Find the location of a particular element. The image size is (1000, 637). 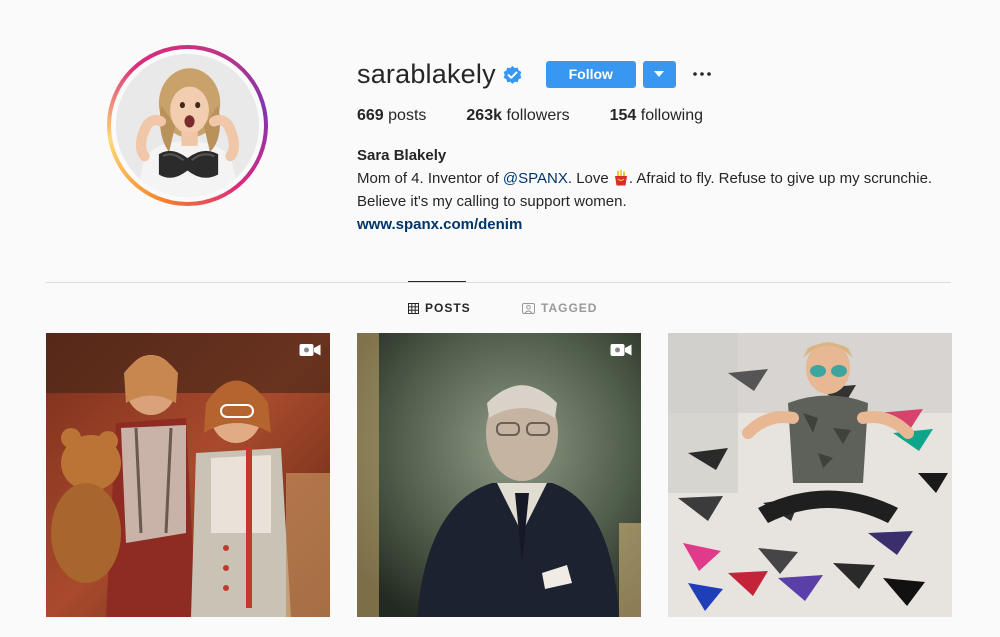

website-link: www.spanx.com/denim is located at coordinates (439, 224).